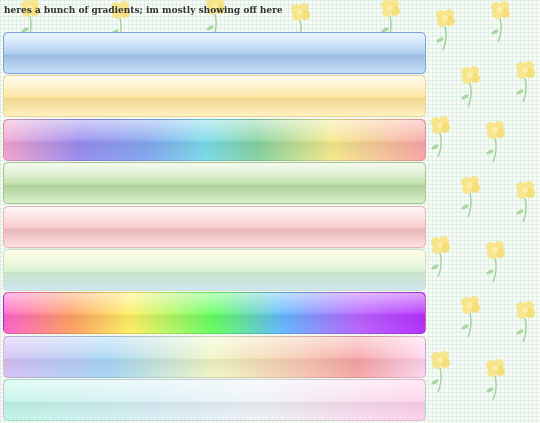 The width and height of the screenshot is (540, 423). I want to click on gradient-bar-yellow, so click(214, 96).